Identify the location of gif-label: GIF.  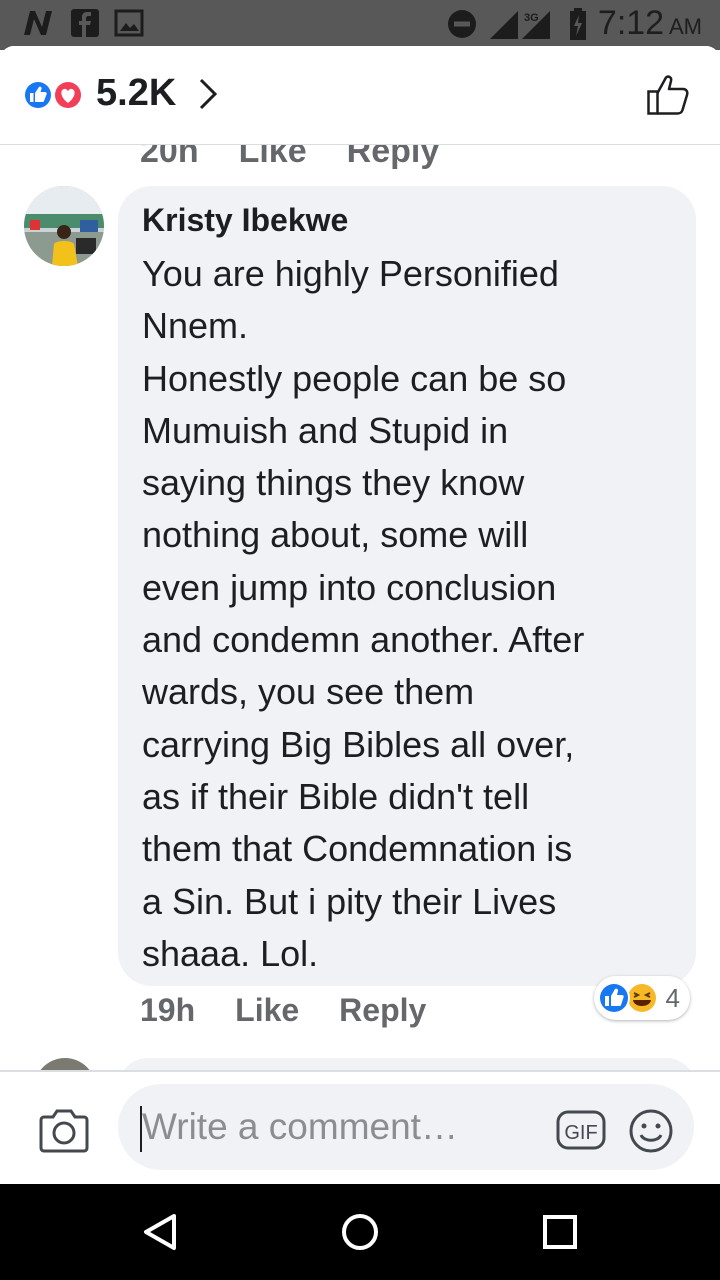
(580, 1133).